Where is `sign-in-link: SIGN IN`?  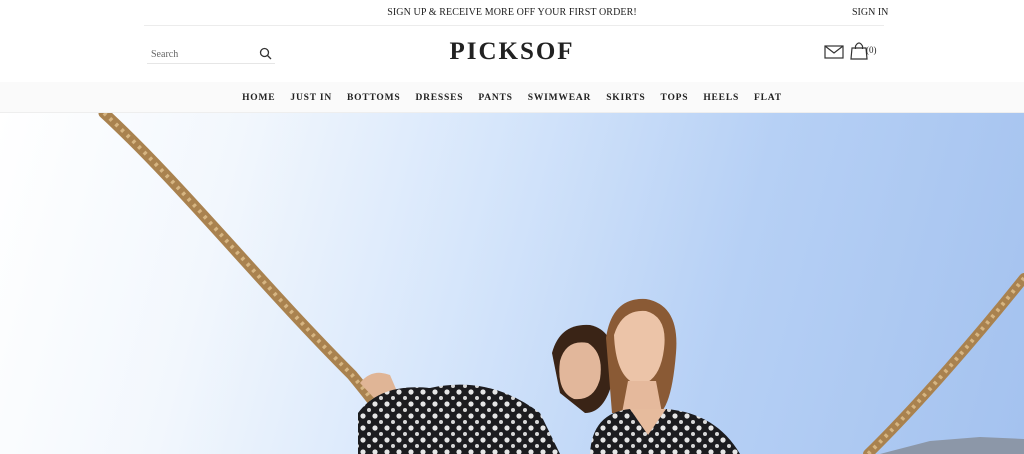 sign-in-link: SIGN IN is located at coordinates (870, 12).